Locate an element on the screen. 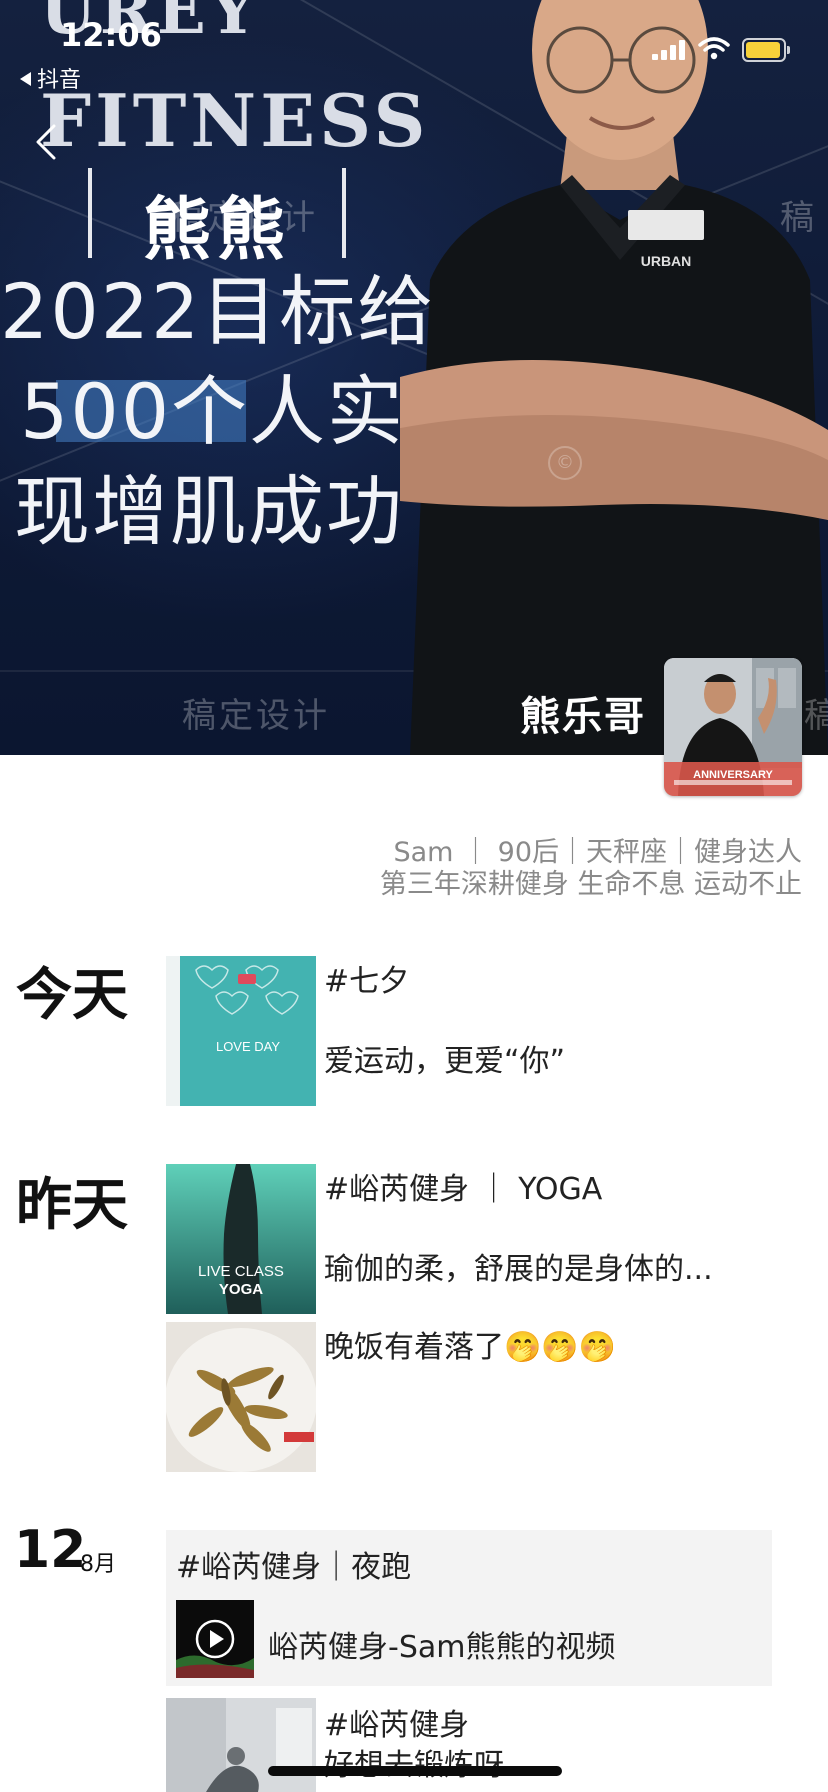 This screenshot has height=1792, width=828. back-app-label: 抖音 is located at coordinates (59, 80).